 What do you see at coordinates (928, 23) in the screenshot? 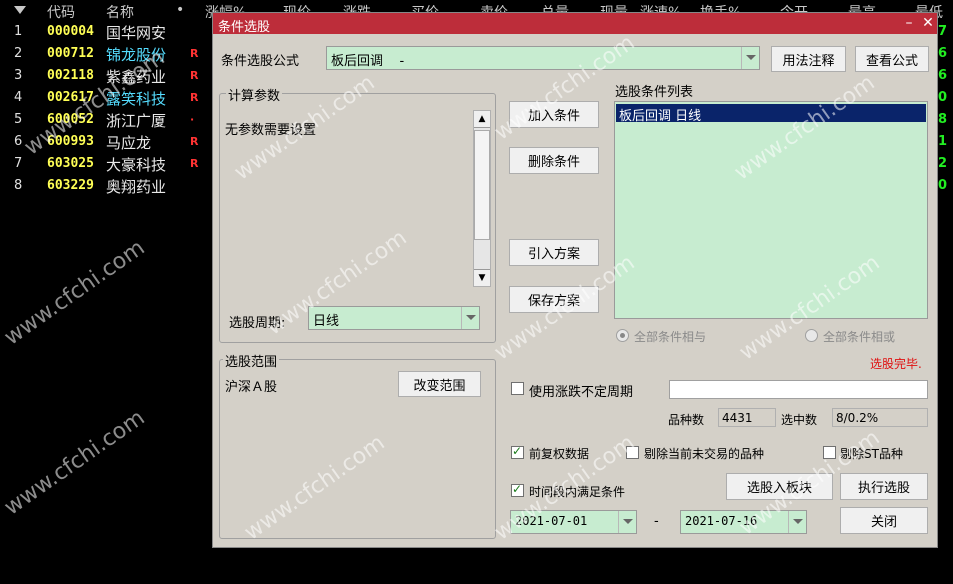
I see `close-icon: ✕` at bounding box center [928, 23].